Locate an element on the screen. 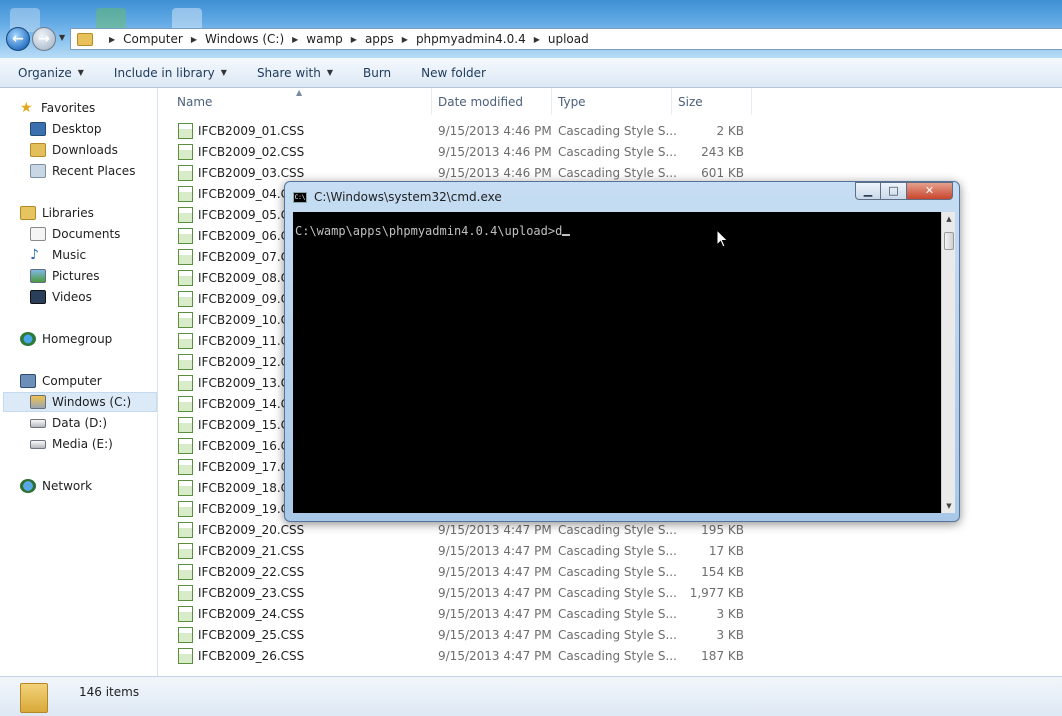  nav-pictures: Pictures is located at coordinates (65, 276).